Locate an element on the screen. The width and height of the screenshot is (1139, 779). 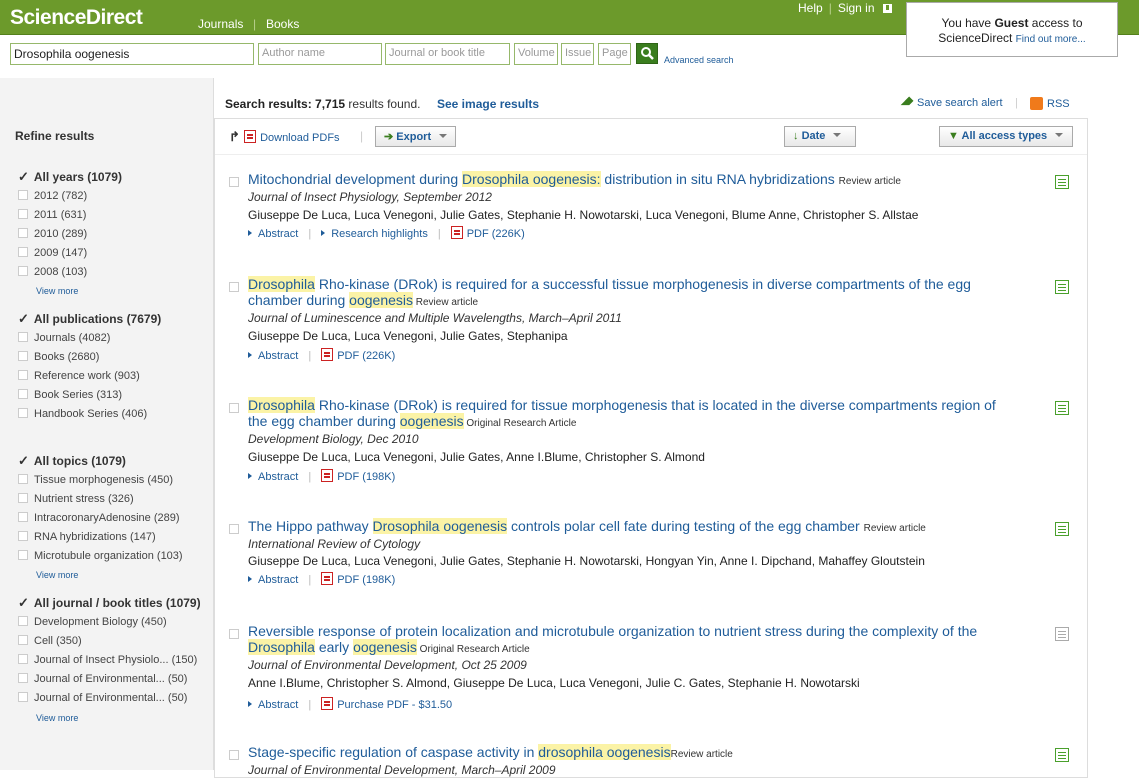
volume-field: Volume is located at coordinates (536, 54).